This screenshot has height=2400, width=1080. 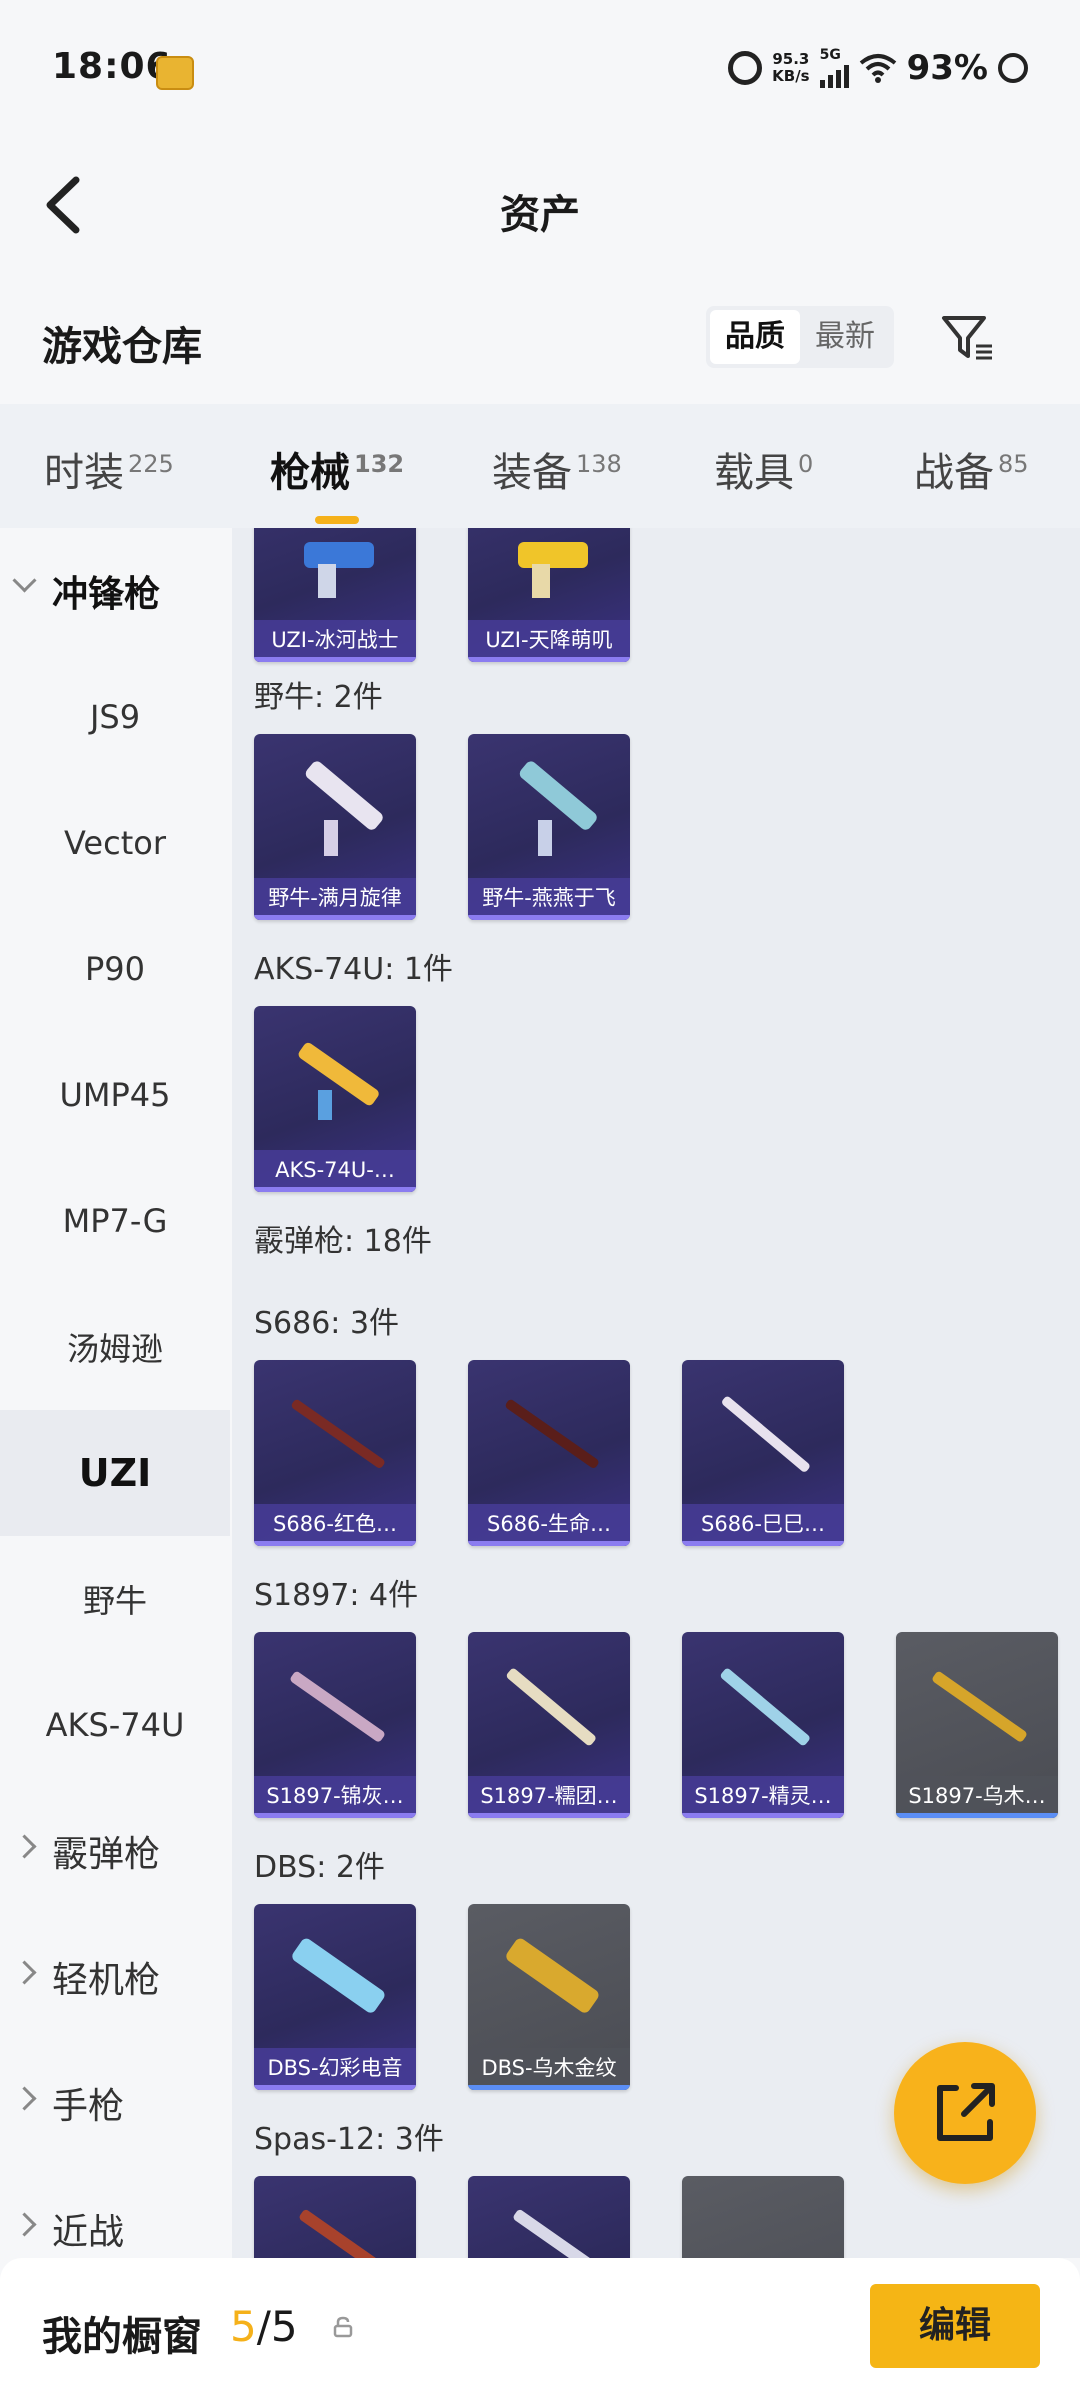 What do you see at coordinates (115, 1473) in the screenshot?
I see `sidebar-item-uzi: UZI` at bounding box center [115, 1473].